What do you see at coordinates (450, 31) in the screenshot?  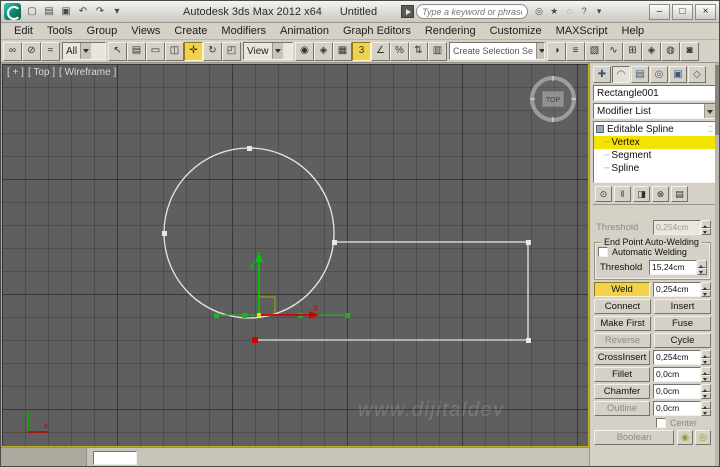 I see `menu-item: Rendering` at bounding box center [450, 31].